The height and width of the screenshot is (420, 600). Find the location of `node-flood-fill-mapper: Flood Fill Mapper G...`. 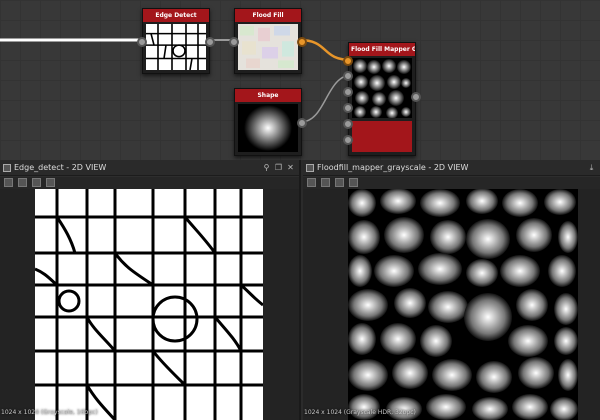

node-flood-fill-mapper: Flood Fill Mapper G... is located at coordinates (382, 99).